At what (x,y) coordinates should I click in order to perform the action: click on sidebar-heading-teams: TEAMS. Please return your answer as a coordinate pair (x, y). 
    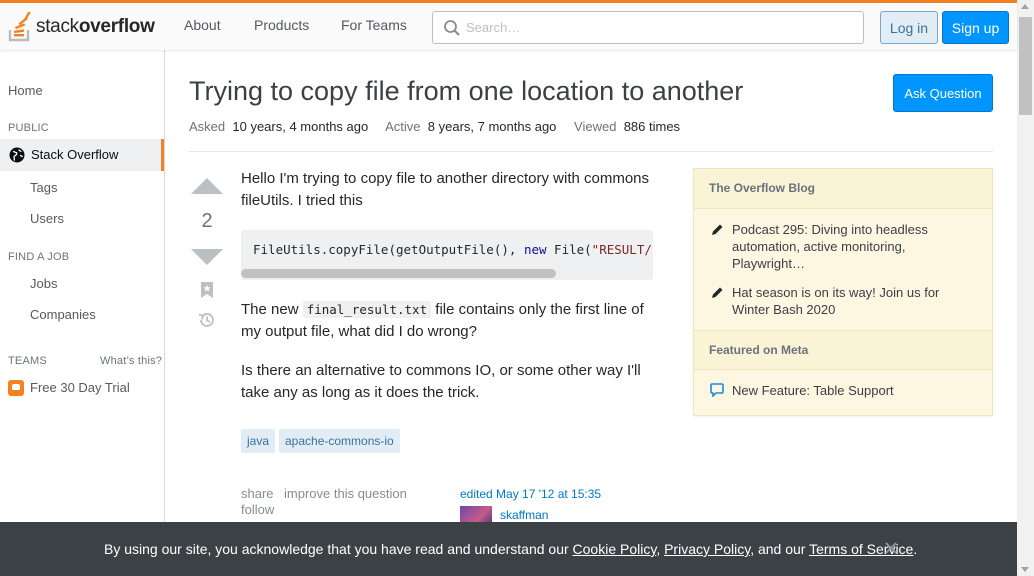
    Looking at the image, I should click on (27, 361).